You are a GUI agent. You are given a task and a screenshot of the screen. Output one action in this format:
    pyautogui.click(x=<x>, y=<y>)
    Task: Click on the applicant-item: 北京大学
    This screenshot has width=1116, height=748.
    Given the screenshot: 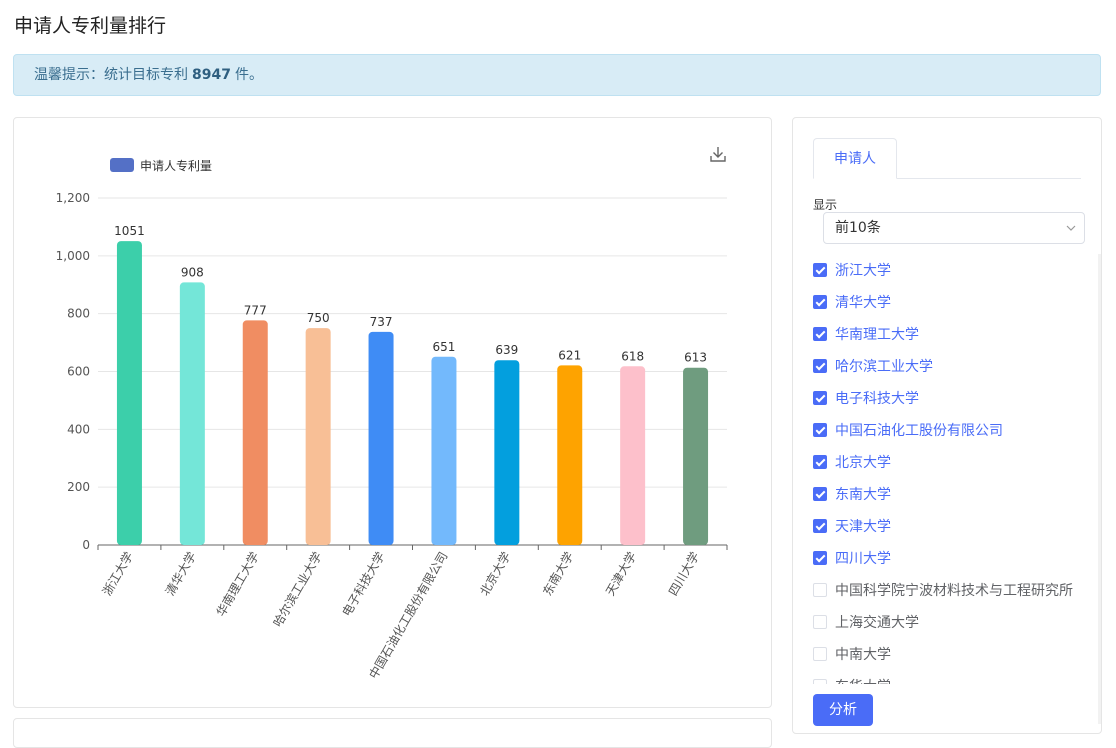 What is the action you would take?
    pyautogui.click(x=957, y=462)
    